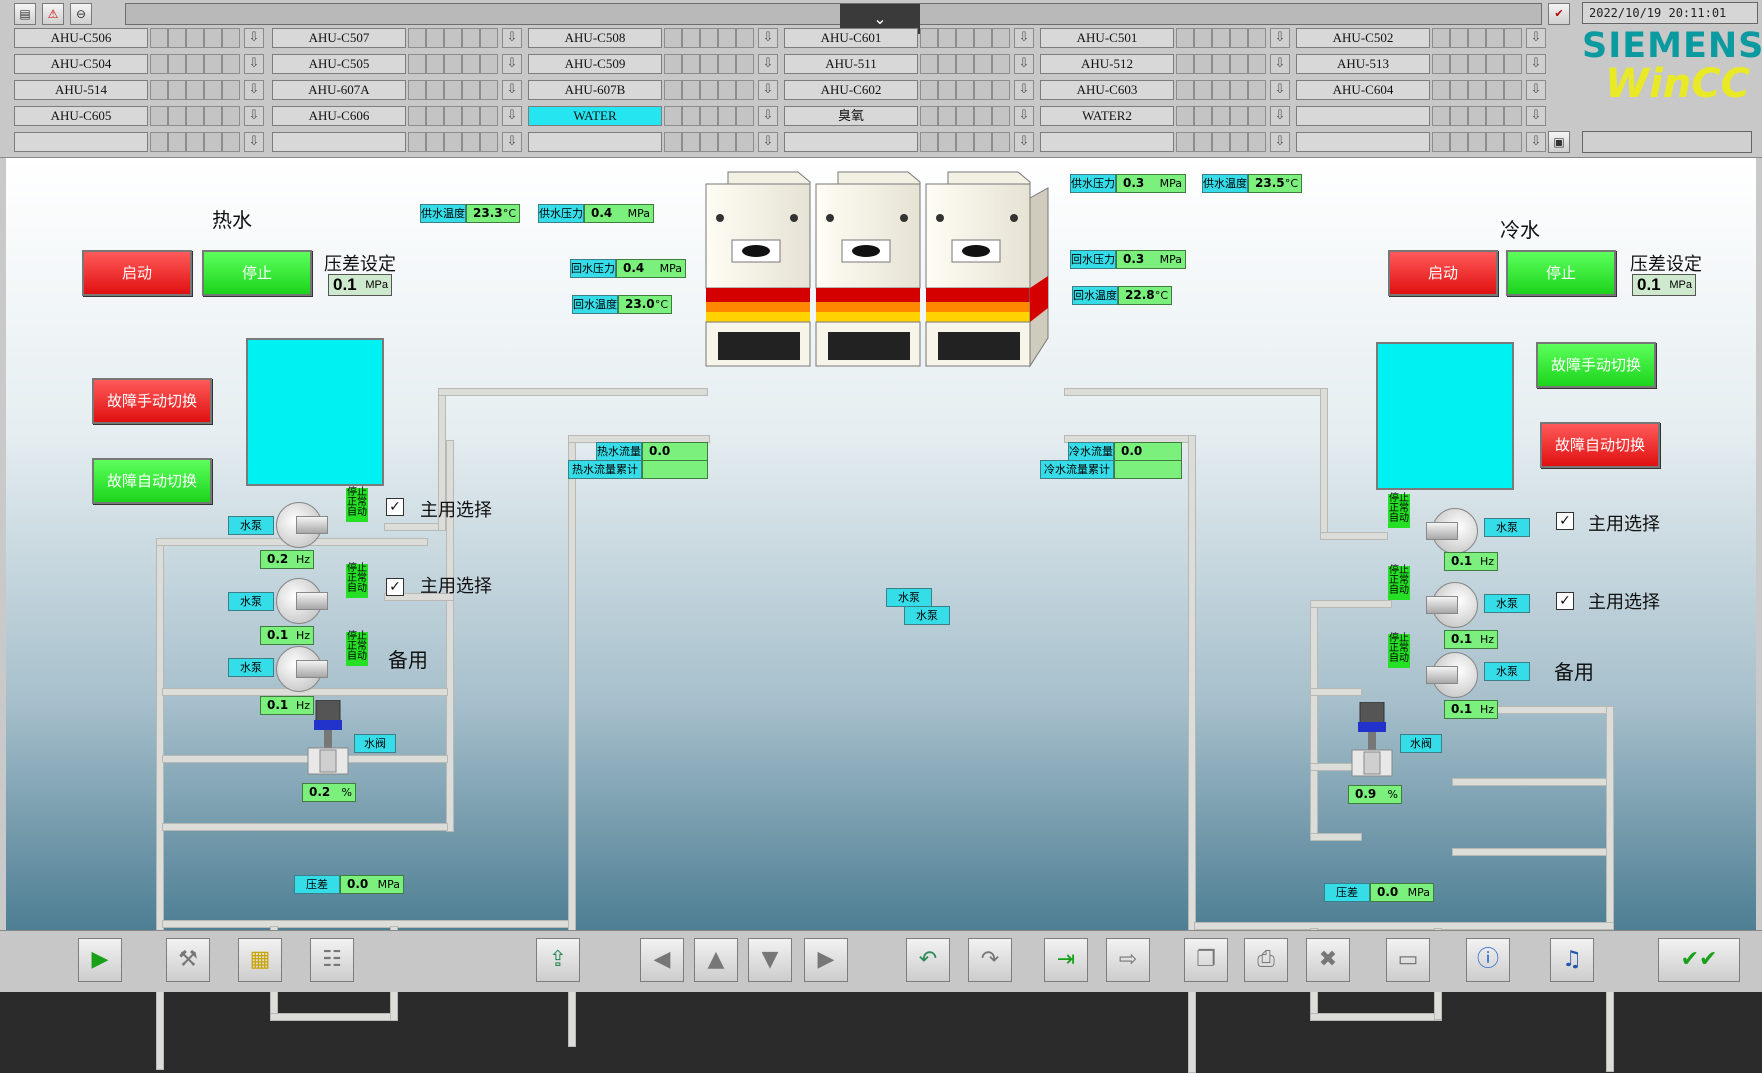 The height and width of the screenshot is (1073, 1762). What do you see at coordinates (1107, 38) in the screenshot?
I see `ahu-name: AHU-C501` at bounding box center [1107, 38].